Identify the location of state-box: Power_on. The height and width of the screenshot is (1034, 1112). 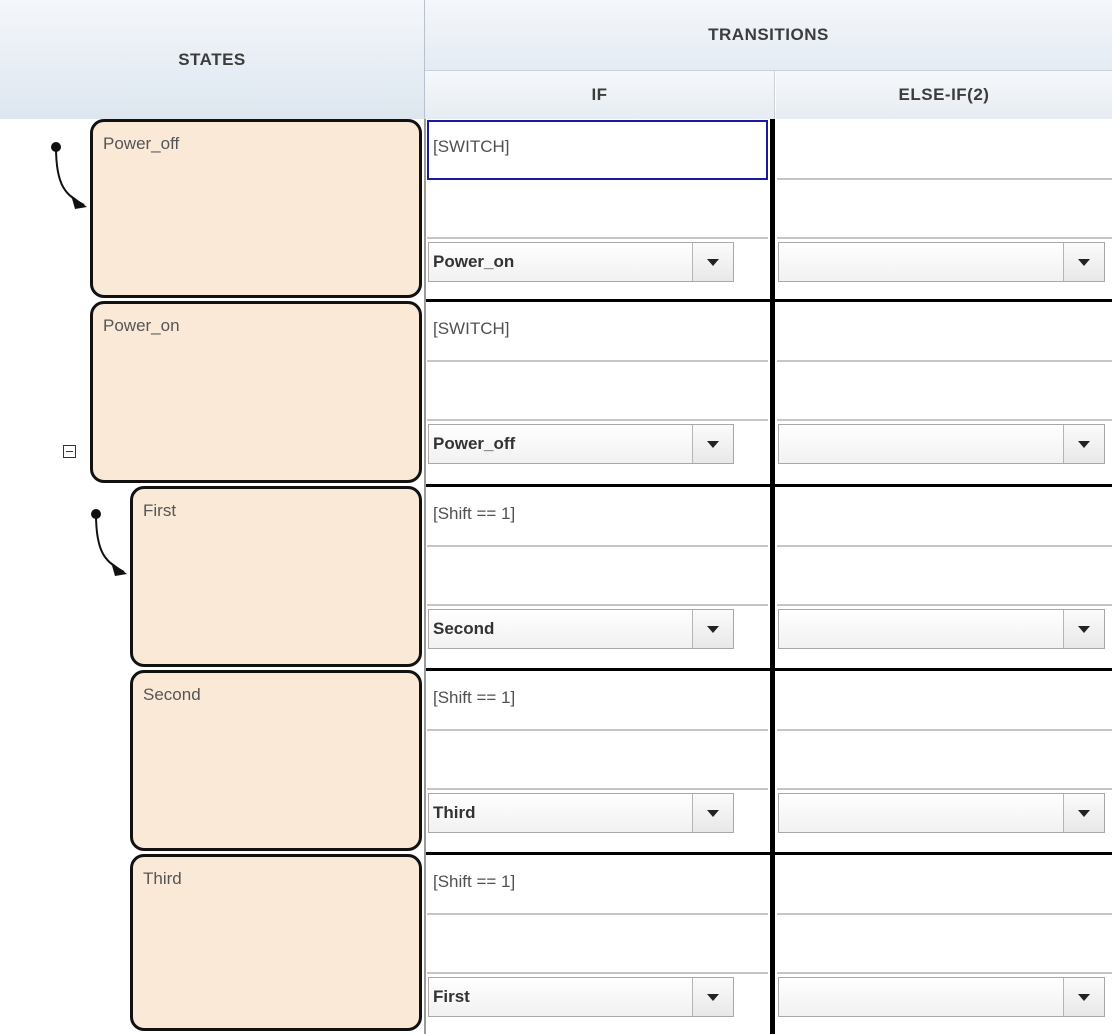
(256, 392).